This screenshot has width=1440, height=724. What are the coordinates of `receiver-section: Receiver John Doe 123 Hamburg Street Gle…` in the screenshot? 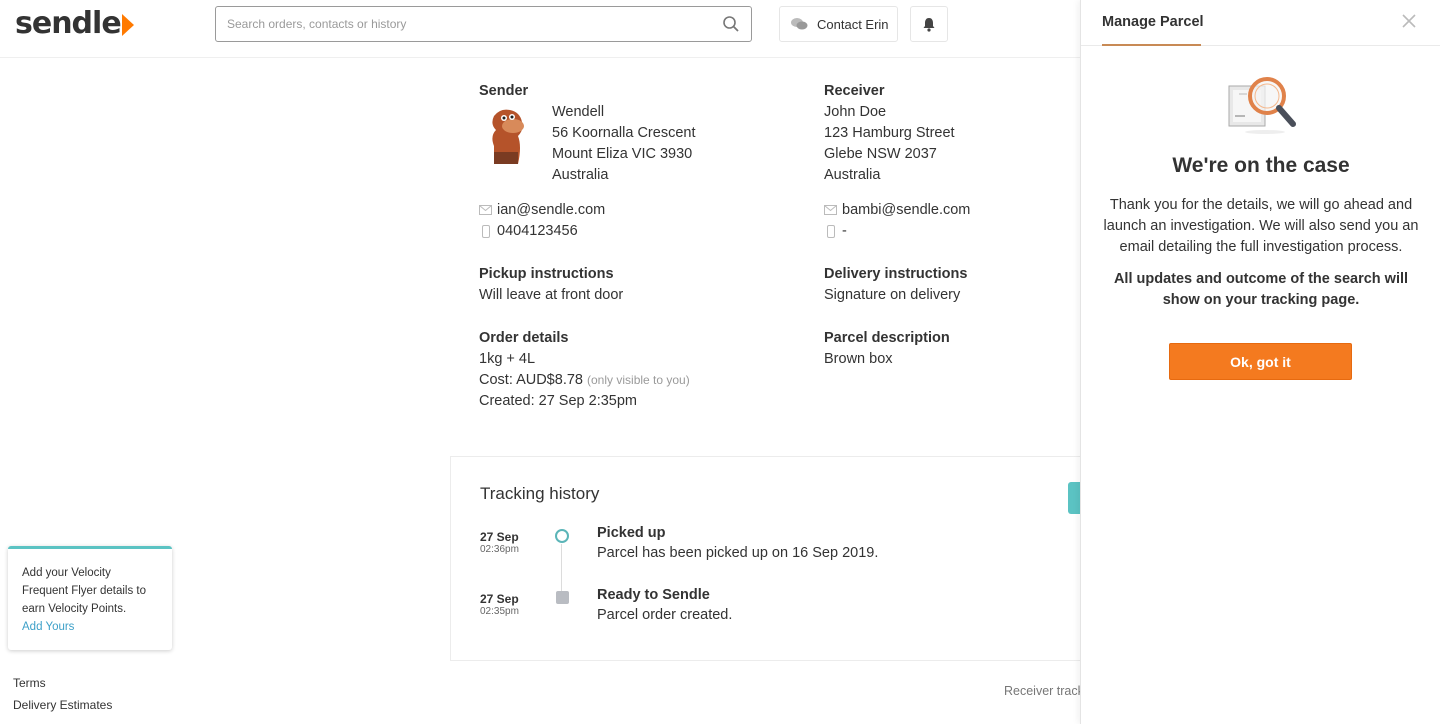 It's located at (949, 133).